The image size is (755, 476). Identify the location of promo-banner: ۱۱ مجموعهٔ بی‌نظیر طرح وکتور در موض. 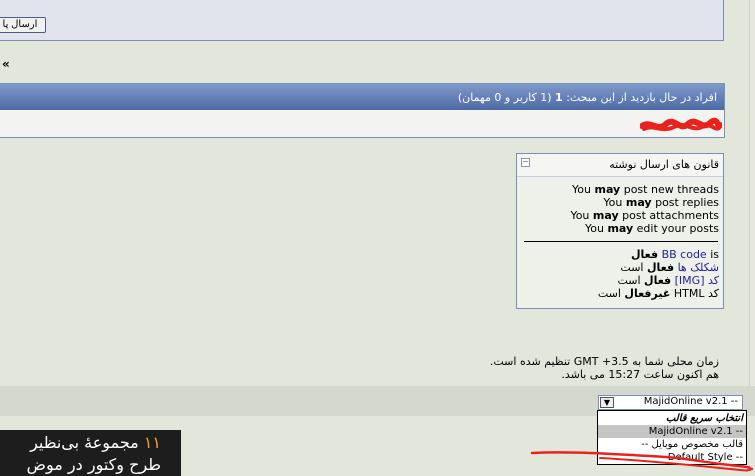
(90, 453).